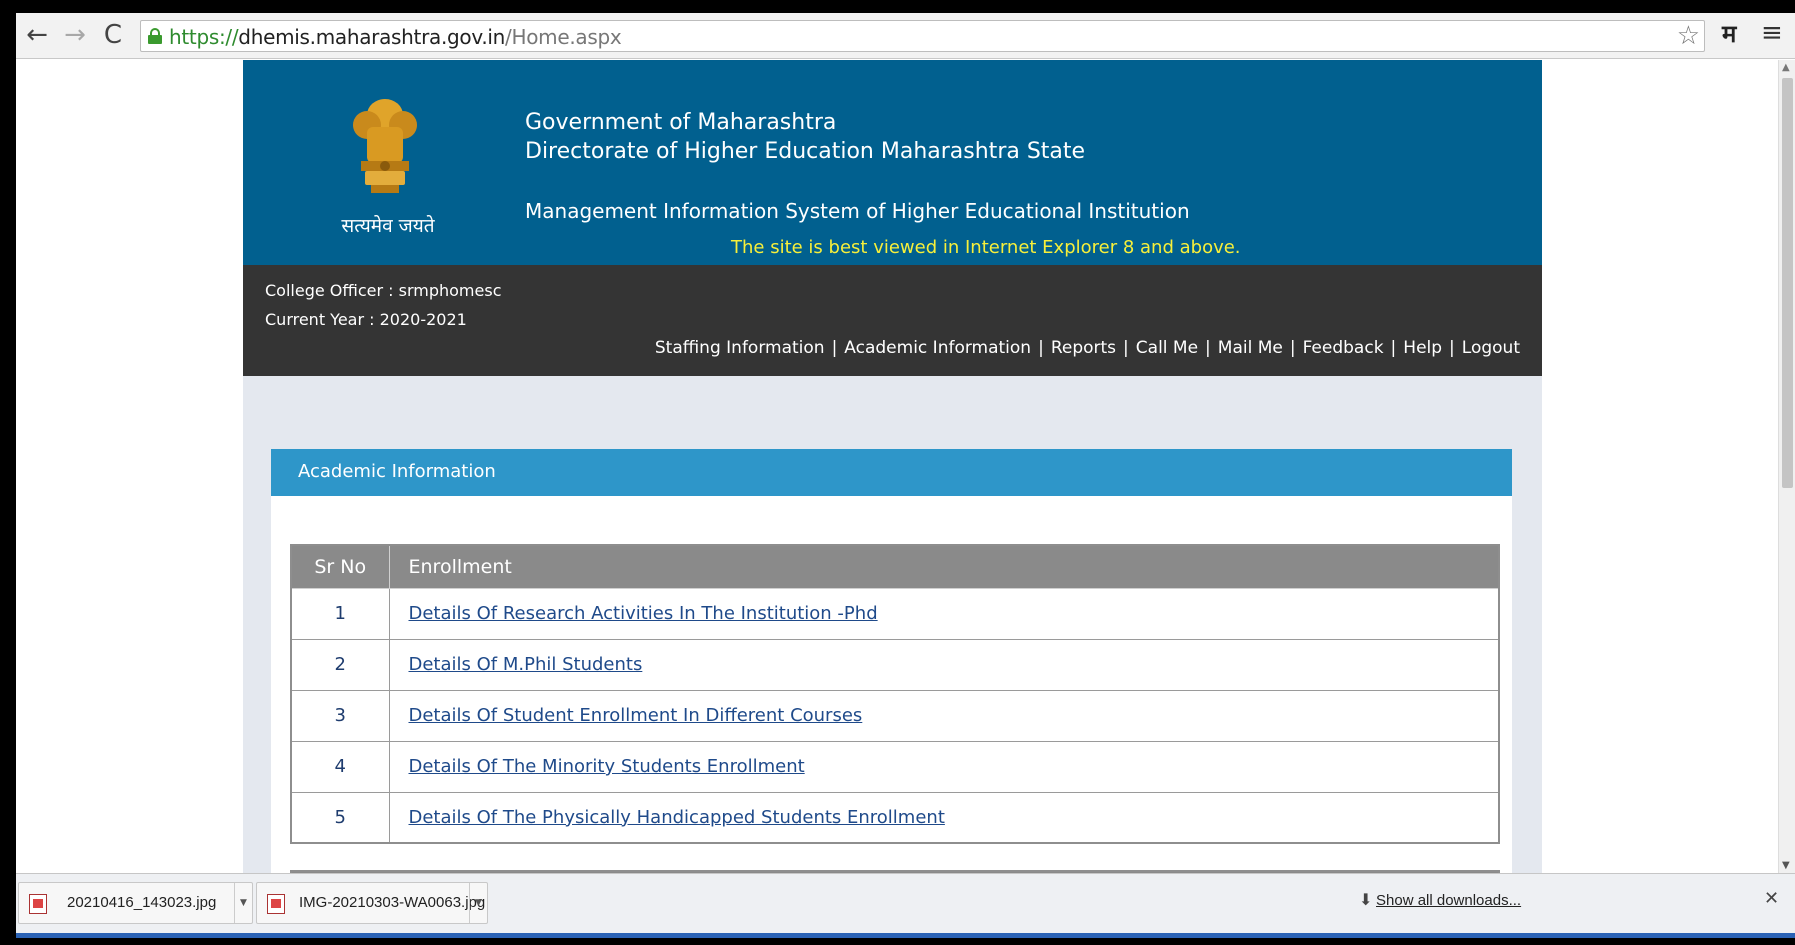  What do you see at coordinates (937, 348) in the screenshot?
I see `nav-link-academic-information: Academic Information` at bounding box center [937, 348].